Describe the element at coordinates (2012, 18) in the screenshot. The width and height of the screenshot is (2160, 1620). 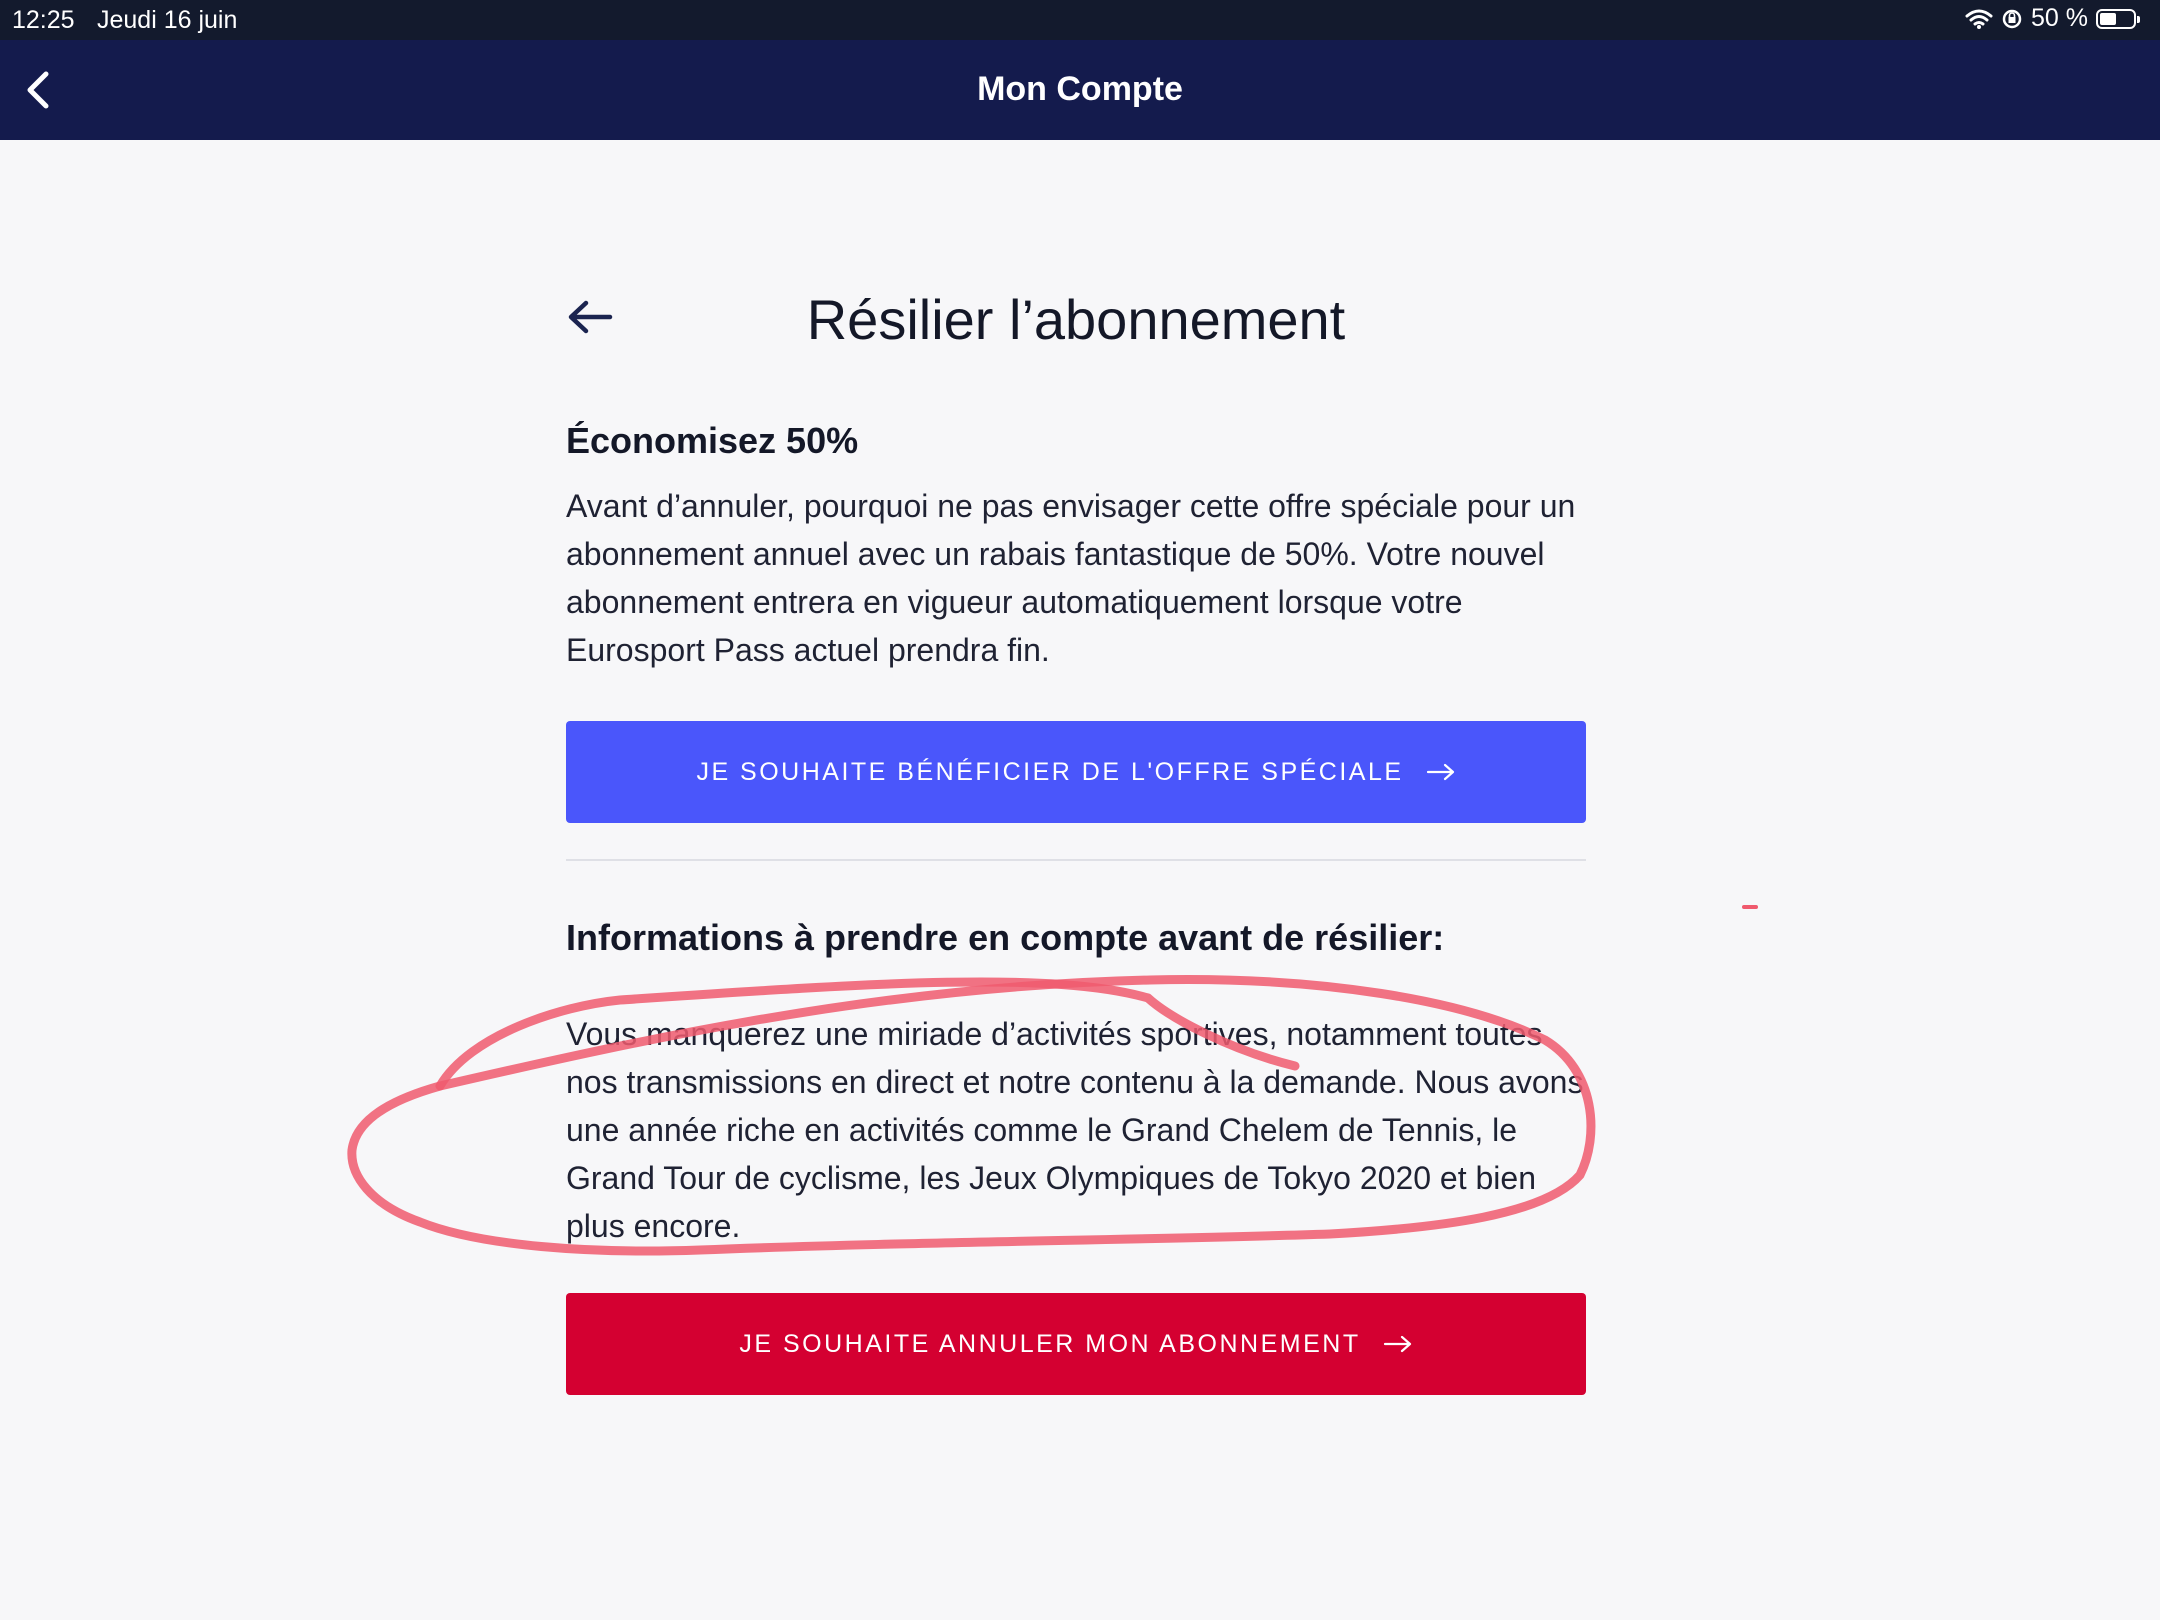
I see `orientation-lock-icon` at that location.